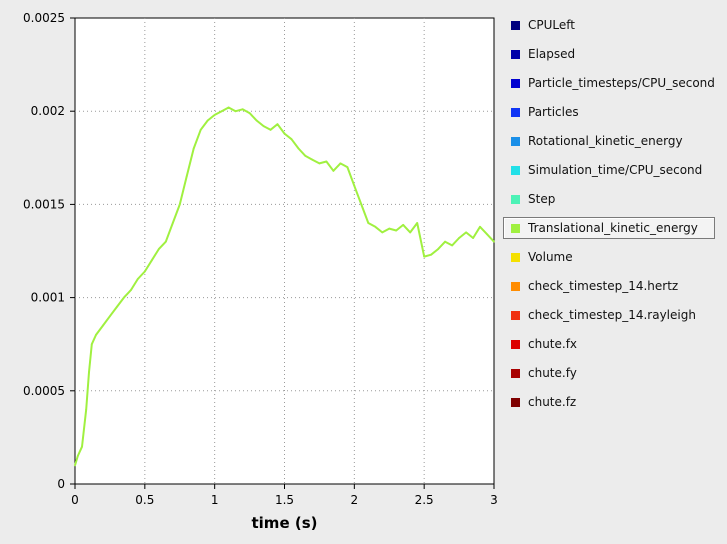  I want to click on legend-label: Rotational_kinetic_energy, so click(605, 141).